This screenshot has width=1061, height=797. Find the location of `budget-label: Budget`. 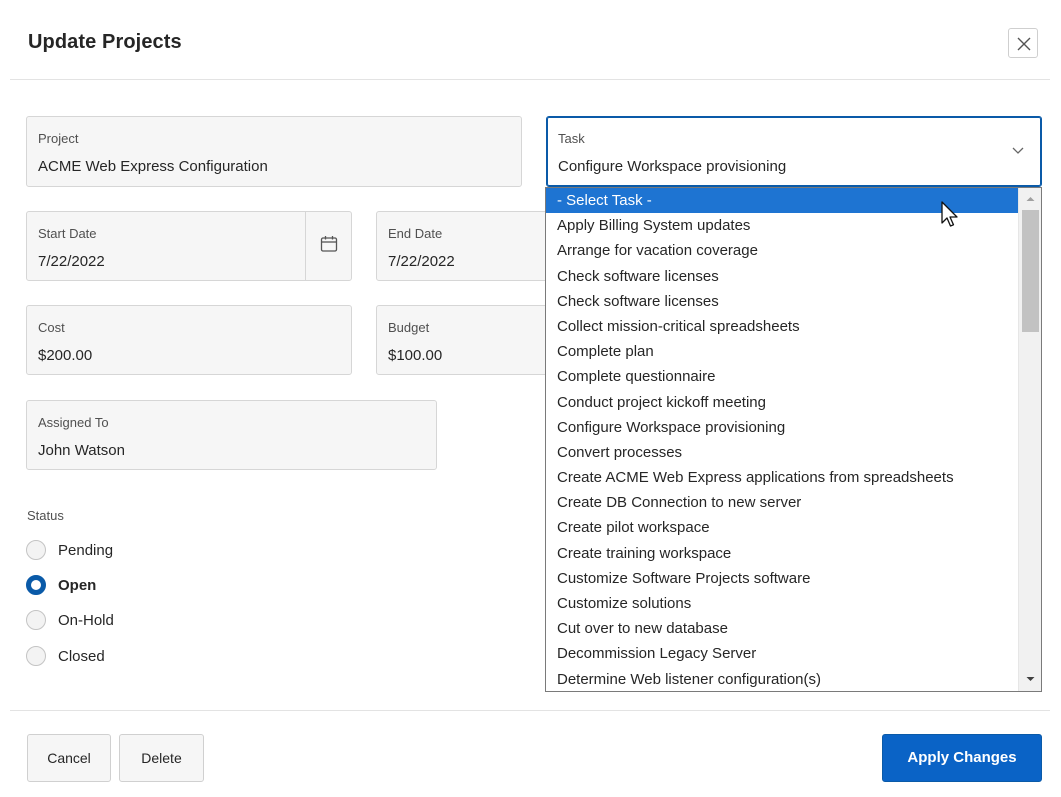

budget-label: Budget is located at coordinates (409, 327).